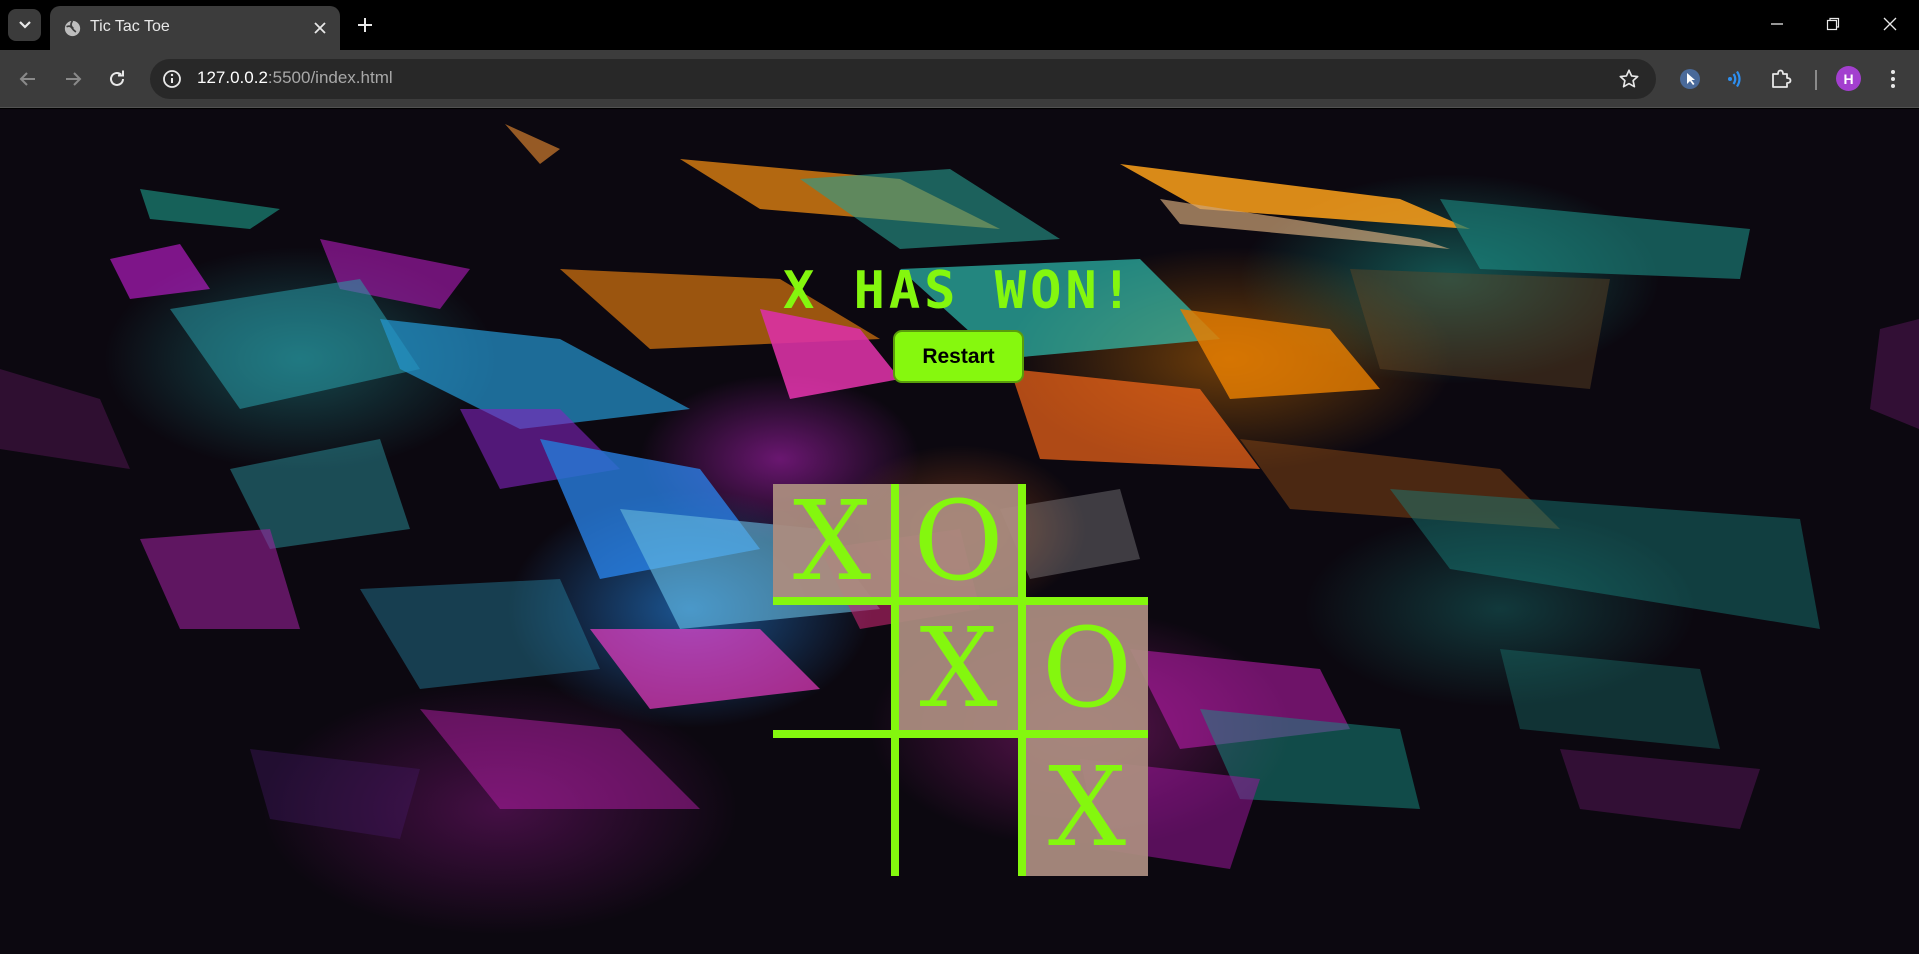 This screenshot has height=954, width=1919. Describe the element at coordinates (172, 79) in the screenshot. I see `site-info-icon` at that location.